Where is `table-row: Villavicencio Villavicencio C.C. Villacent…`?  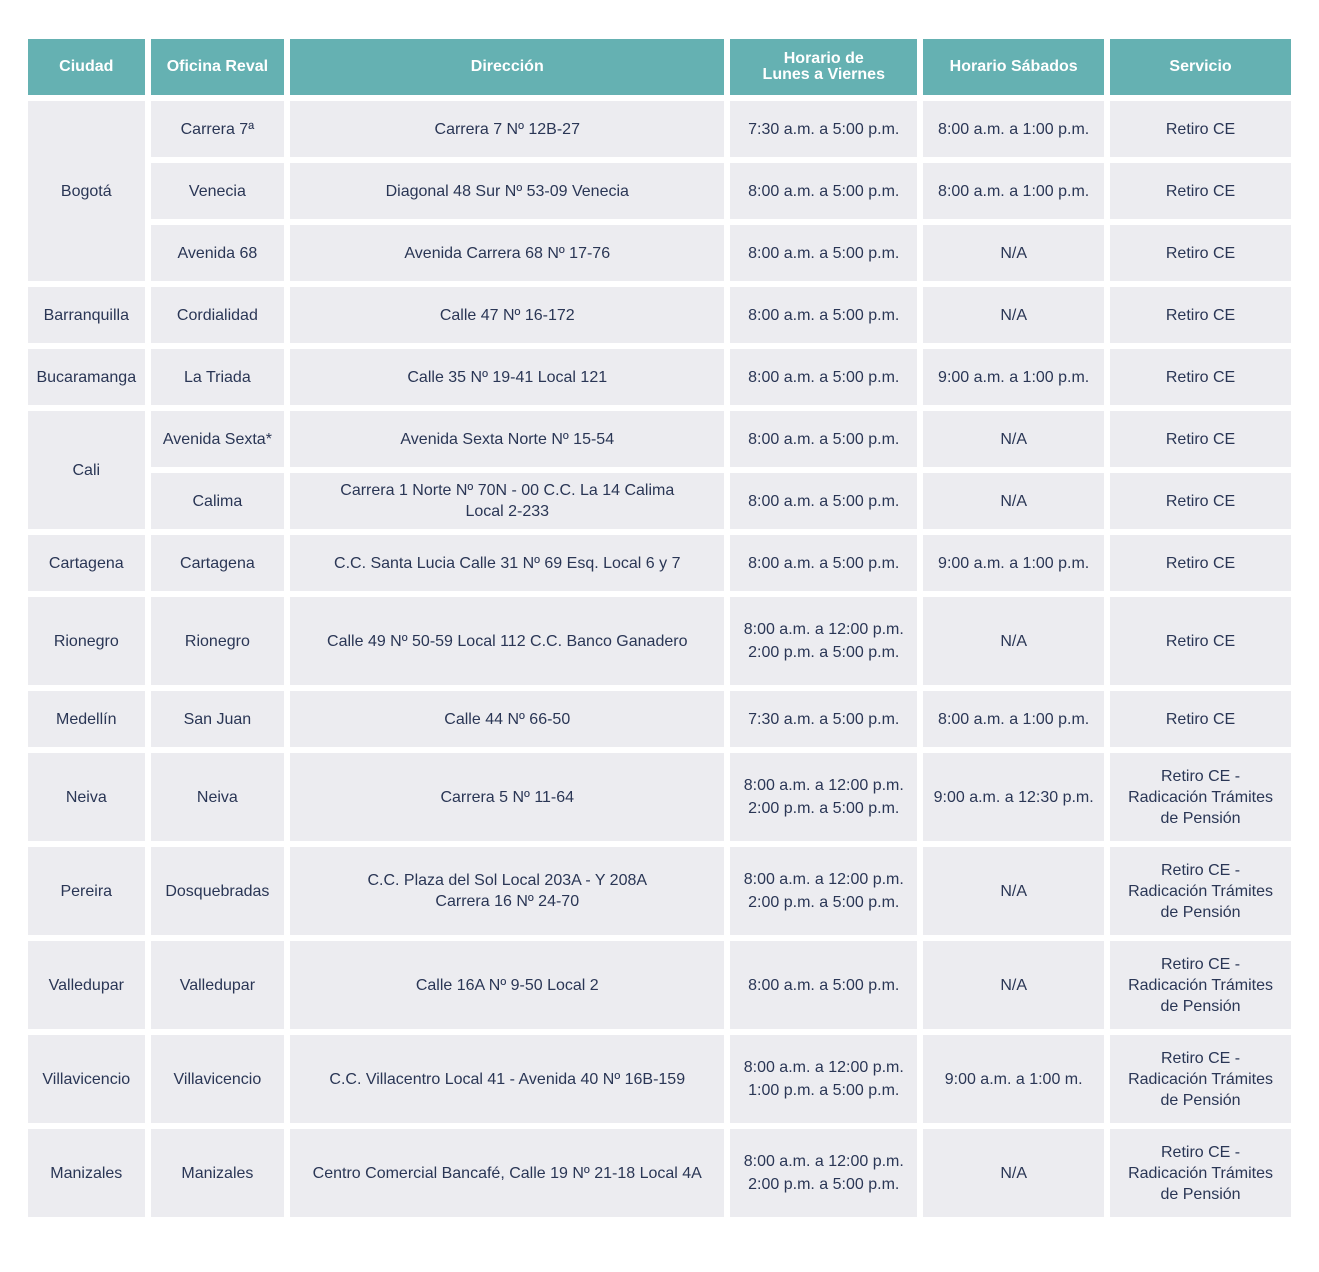 table-row: Villavicencio Villavicencio C.C. Villacent… is located at coordinates (659, 1079).